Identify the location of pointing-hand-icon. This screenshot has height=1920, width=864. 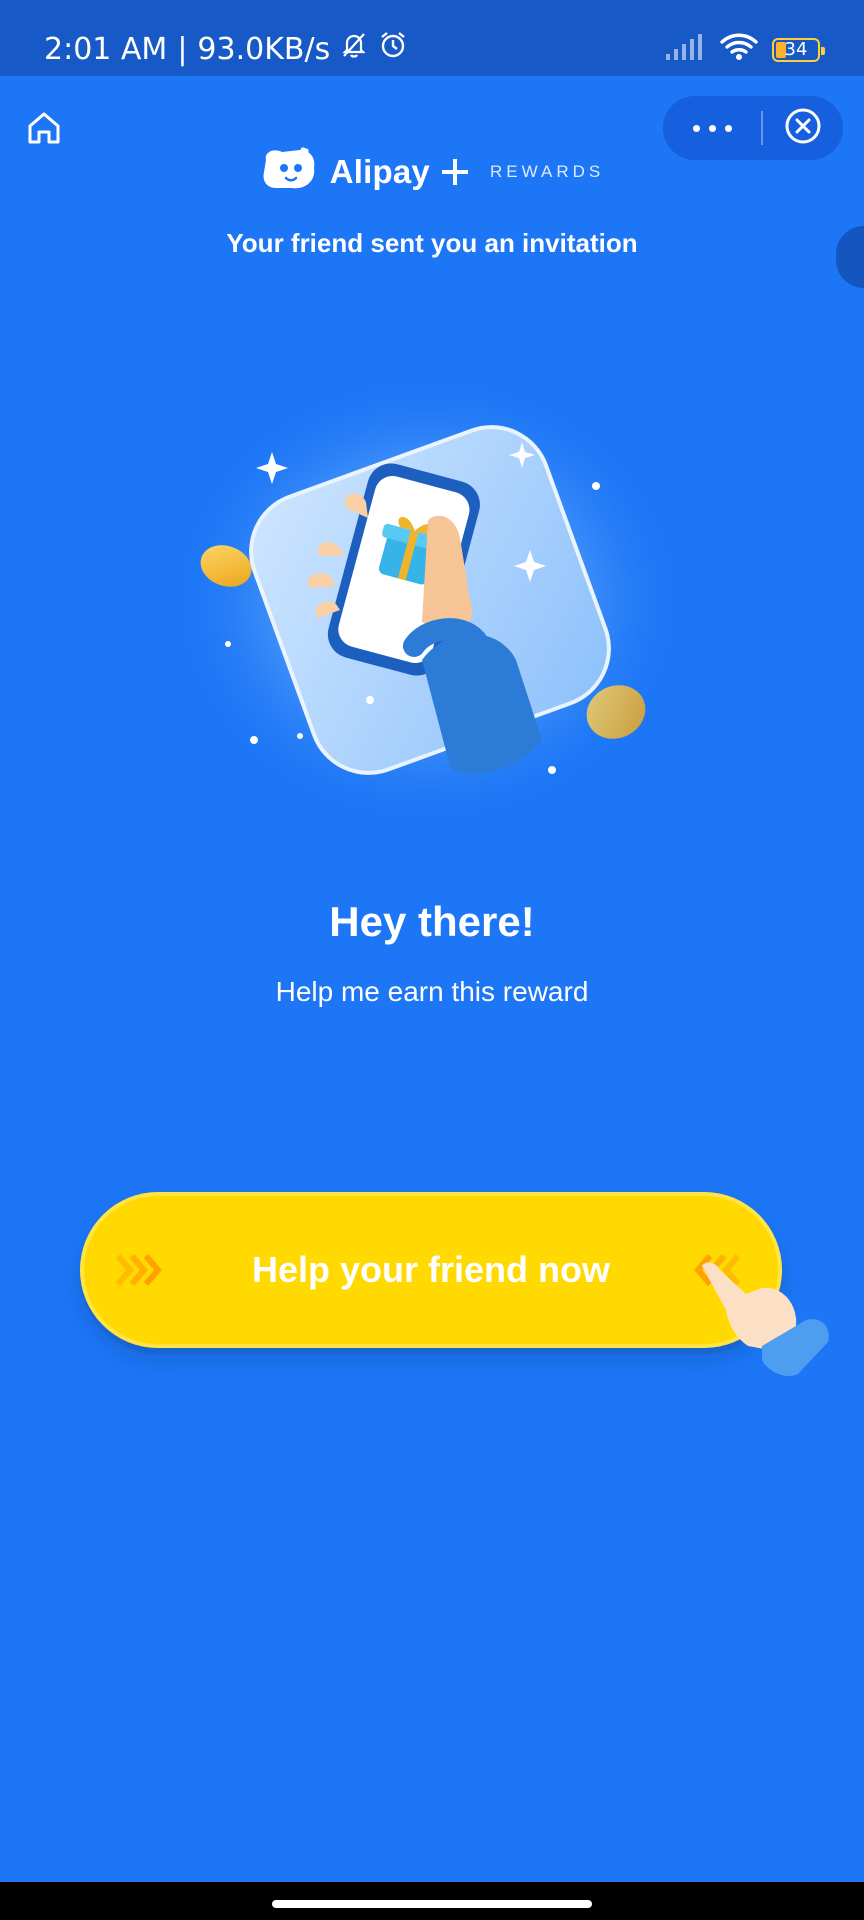
(772, 1320).